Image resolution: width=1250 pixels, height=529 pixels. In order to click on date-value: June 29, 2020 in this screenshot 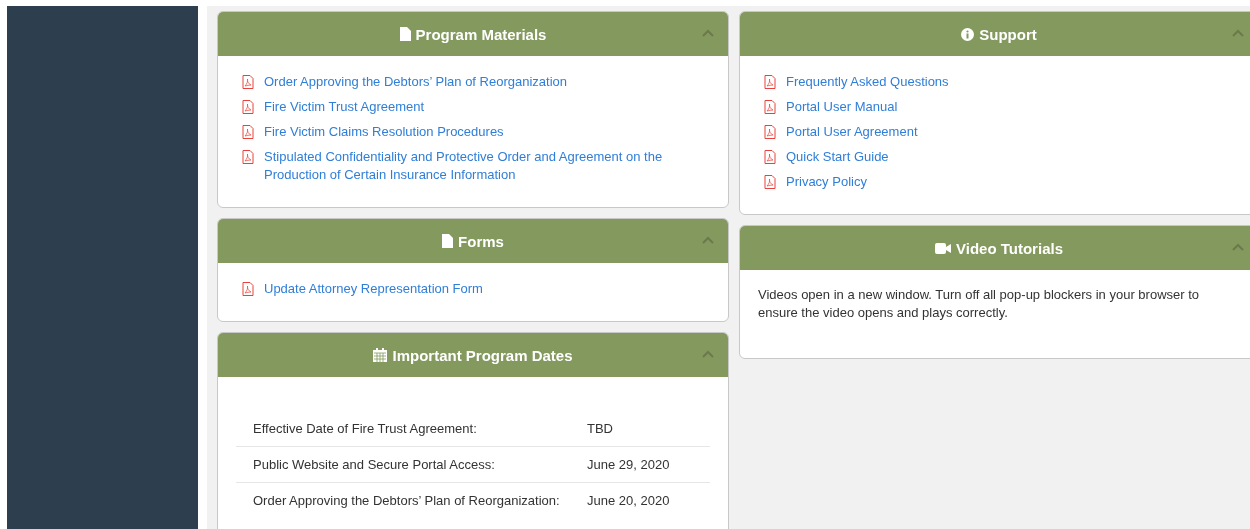, I will do `click(628, 464)`.